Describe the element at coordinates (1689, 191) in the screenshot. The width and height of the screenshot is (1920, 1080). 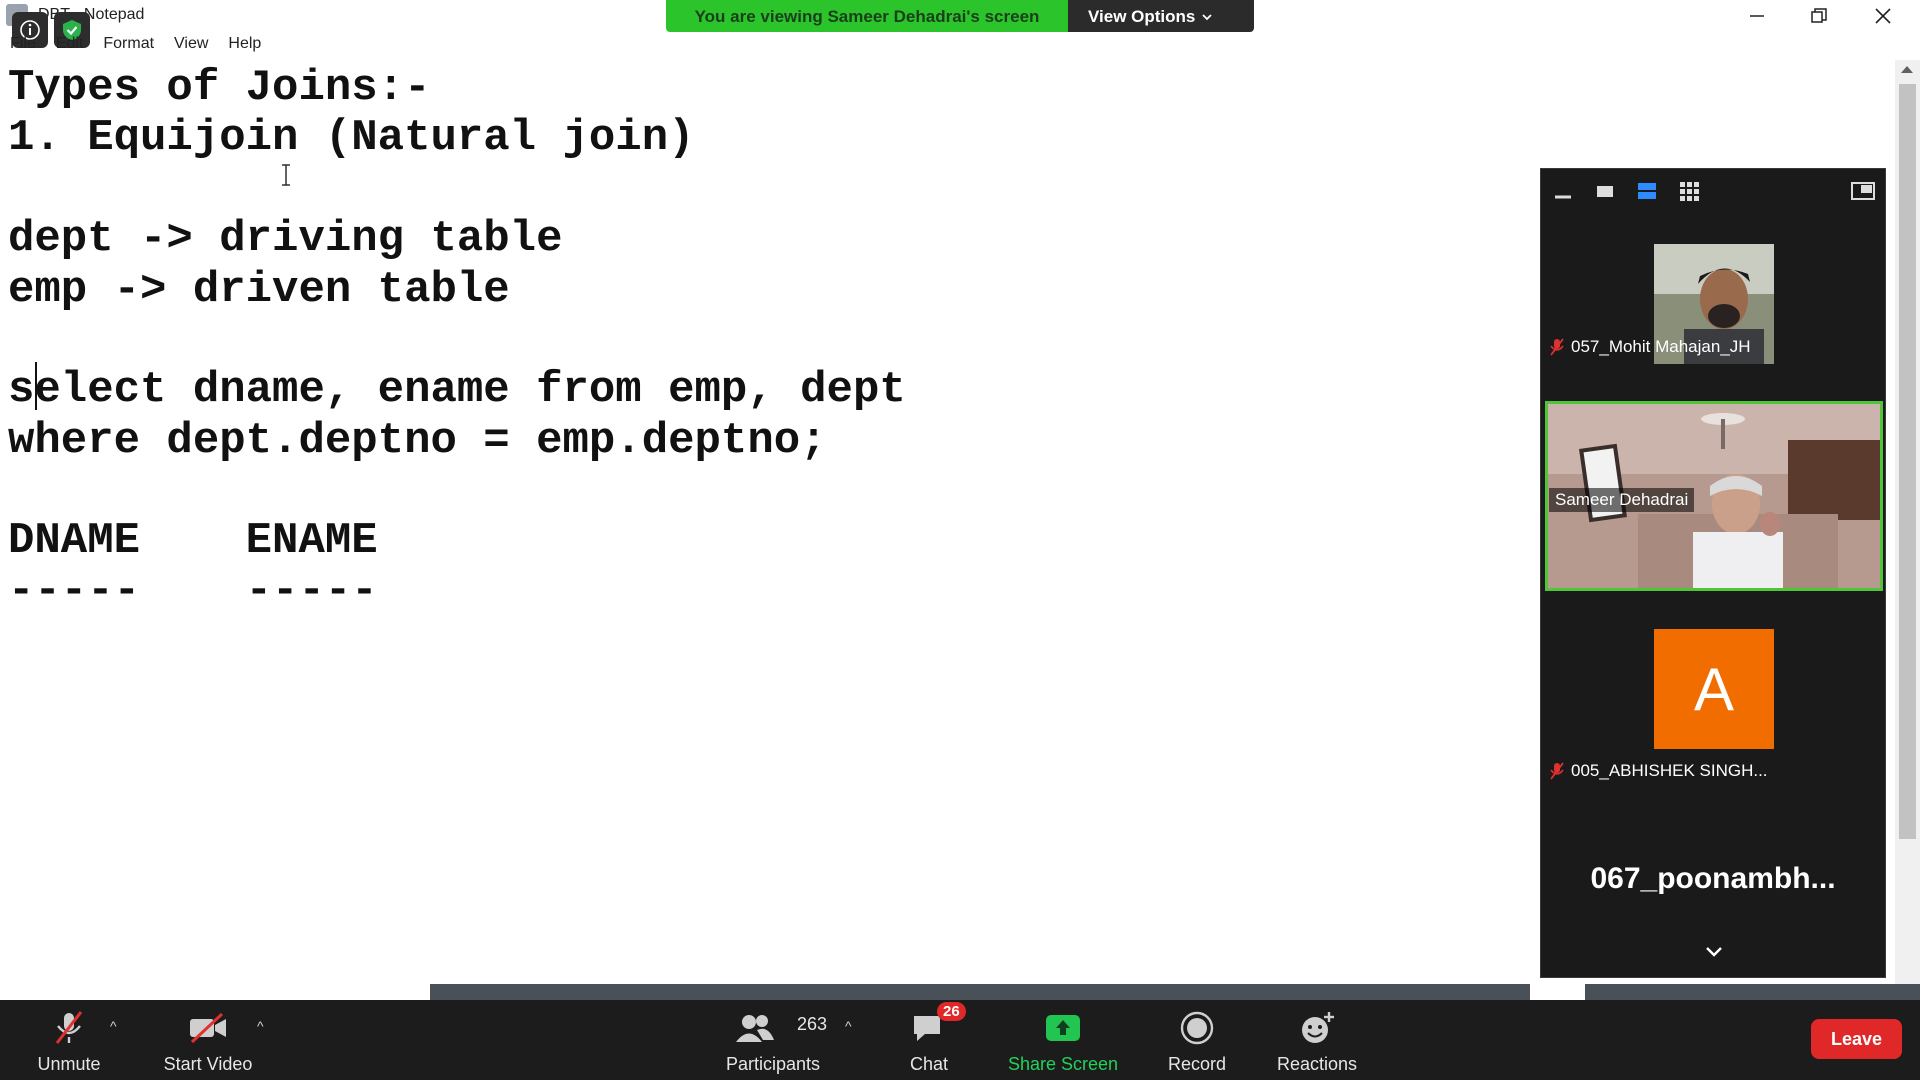
I see `gallery-view-icon` at that location.